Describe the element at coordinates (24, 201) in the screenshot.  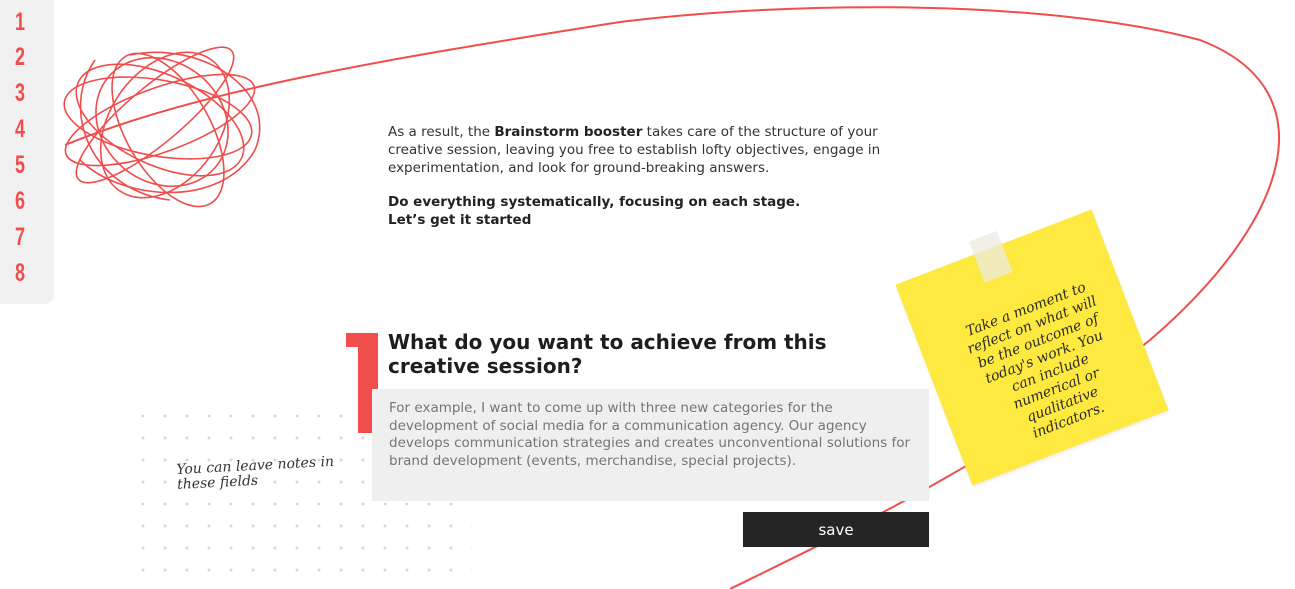
I see `step-6-link: 6` at that location.